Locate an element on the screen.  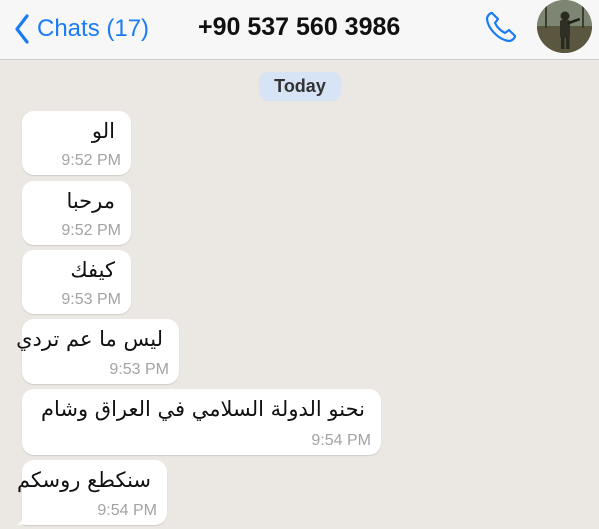
message-text: ليس ما عم تردي is located at coordinates (89, 339).